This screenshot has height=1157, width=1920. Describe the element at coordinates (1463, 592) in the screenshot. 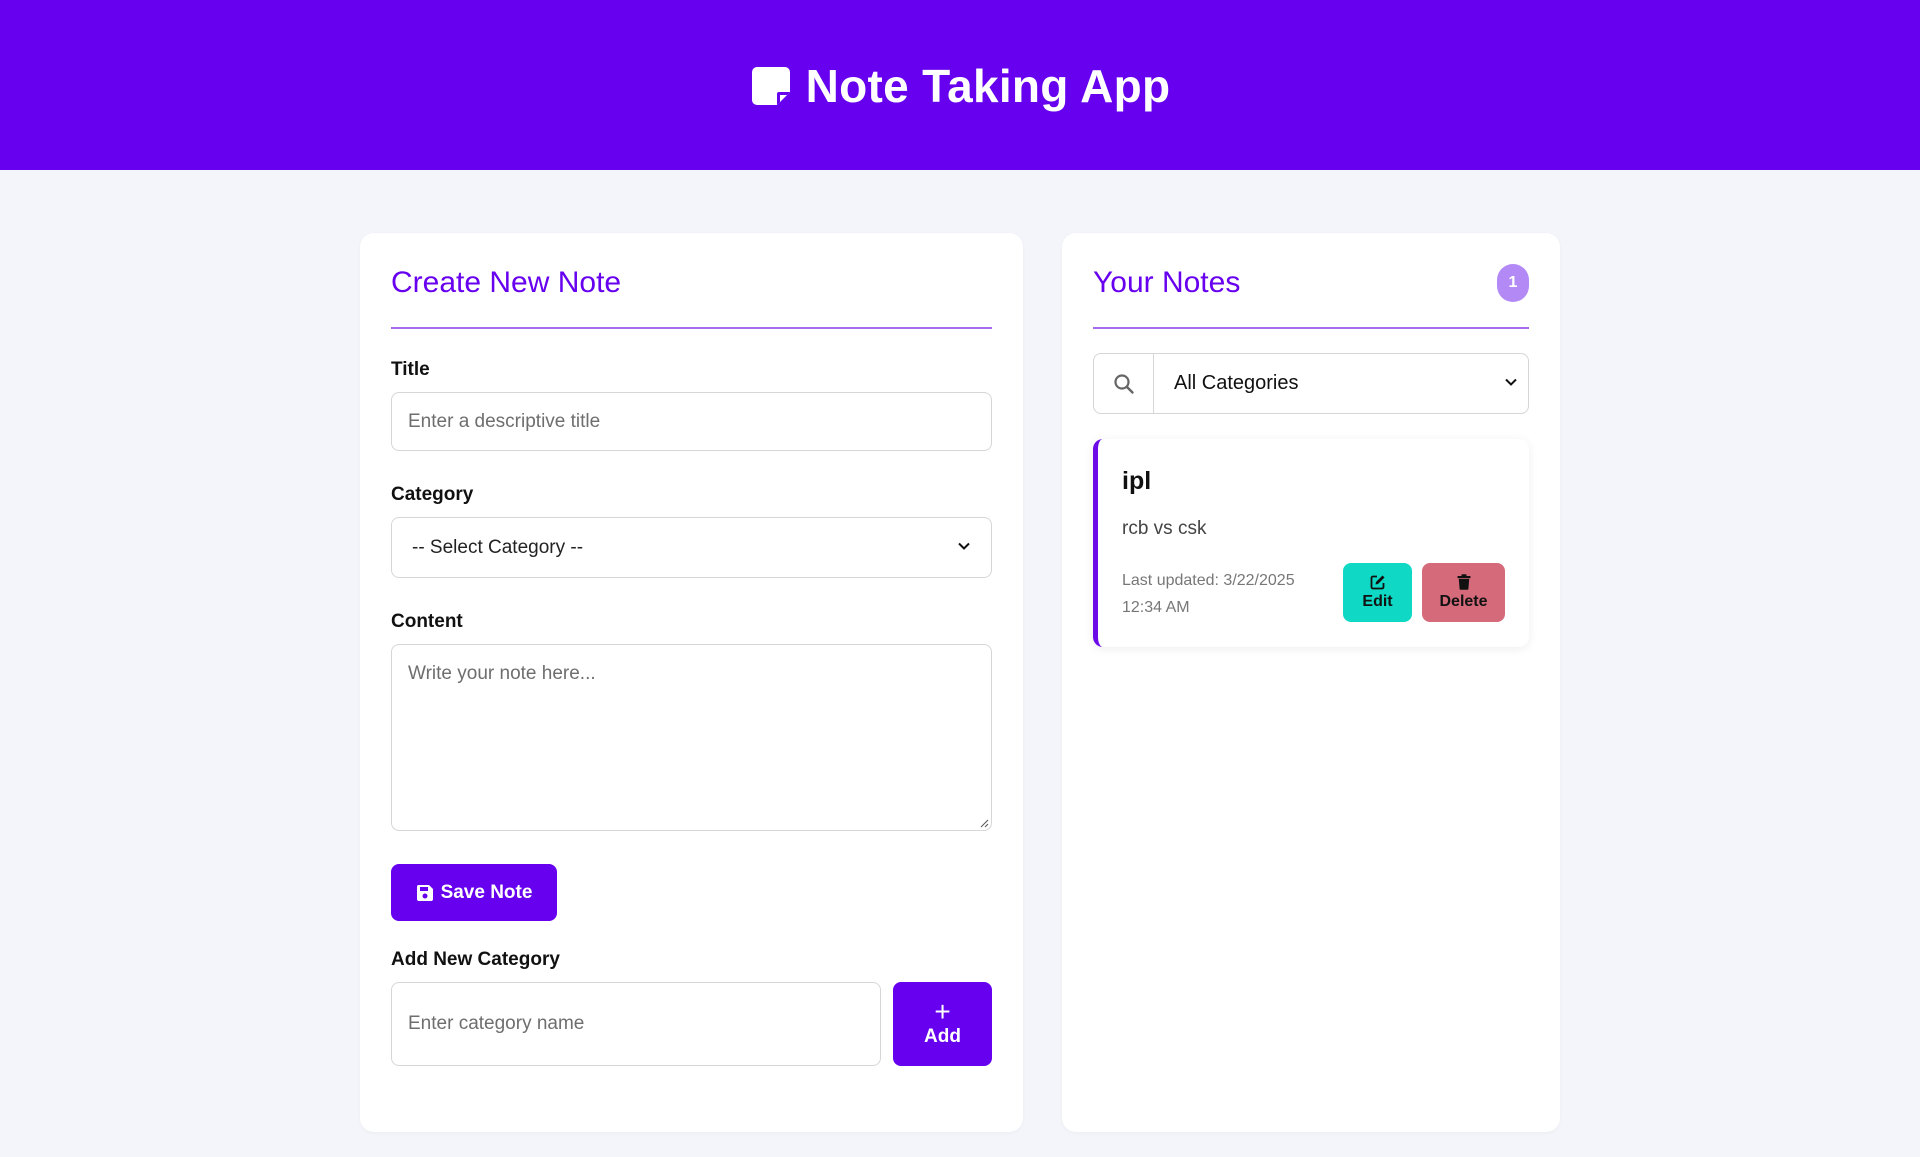

I see `delete-note-button: Delete` at that location.